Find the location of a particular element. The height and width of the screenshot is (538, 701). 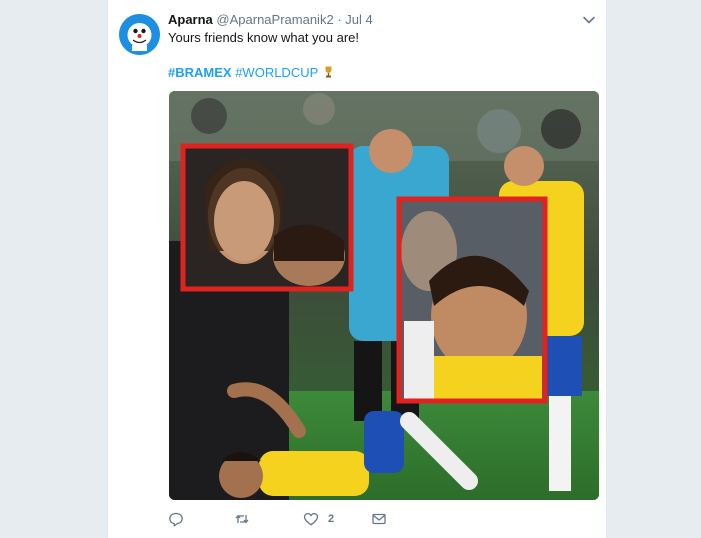

hashtag-bramex: #BRAMEX is located at coordinates (200, 72).